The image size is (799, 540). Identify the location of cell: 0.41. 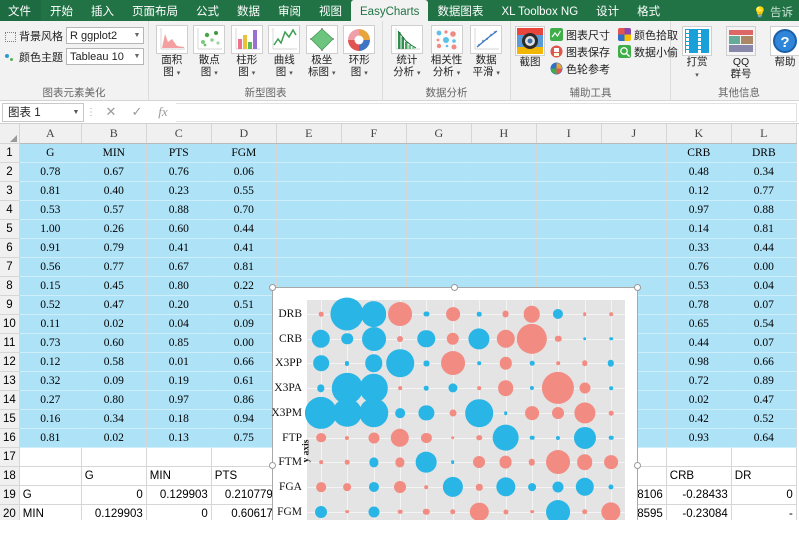
(179, 248).